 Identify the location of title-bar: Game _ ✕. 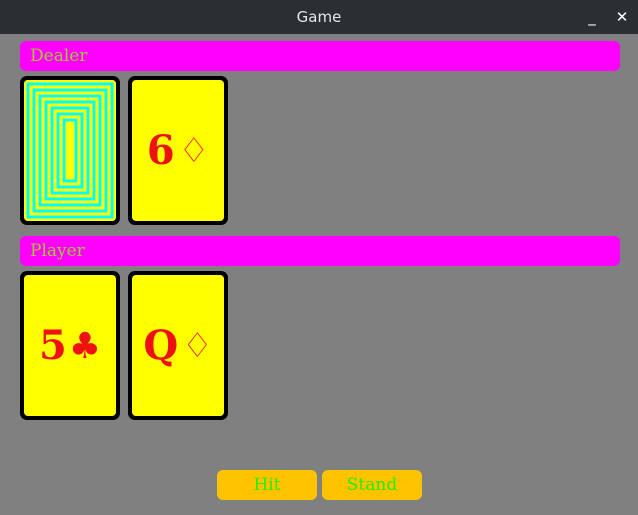
(319, 17).